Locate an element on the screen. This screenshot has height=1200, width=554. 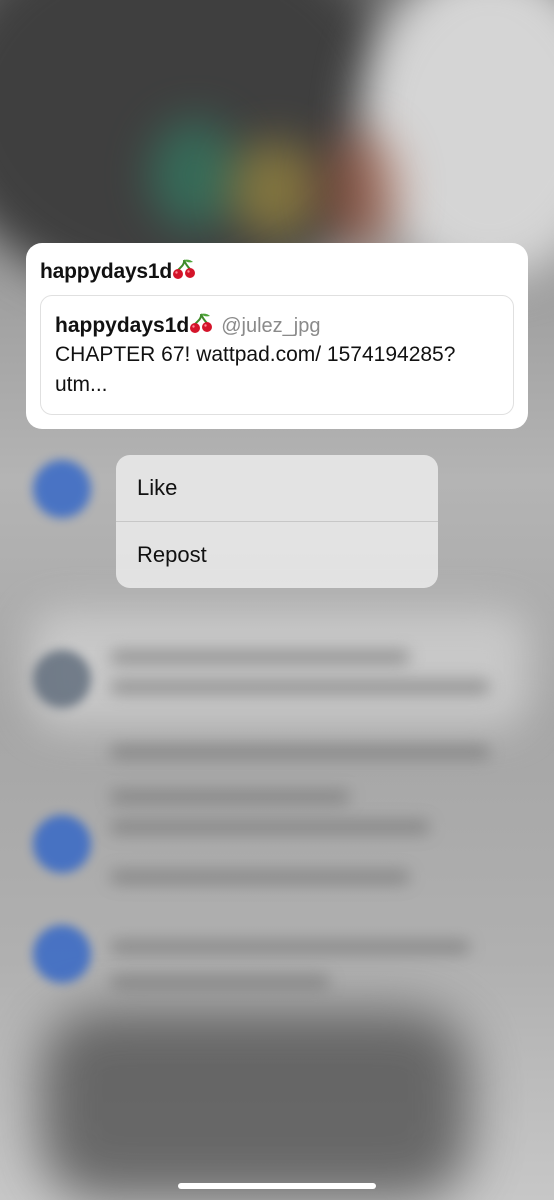
post-author: happydays1d is located at coordinates (118, 271).